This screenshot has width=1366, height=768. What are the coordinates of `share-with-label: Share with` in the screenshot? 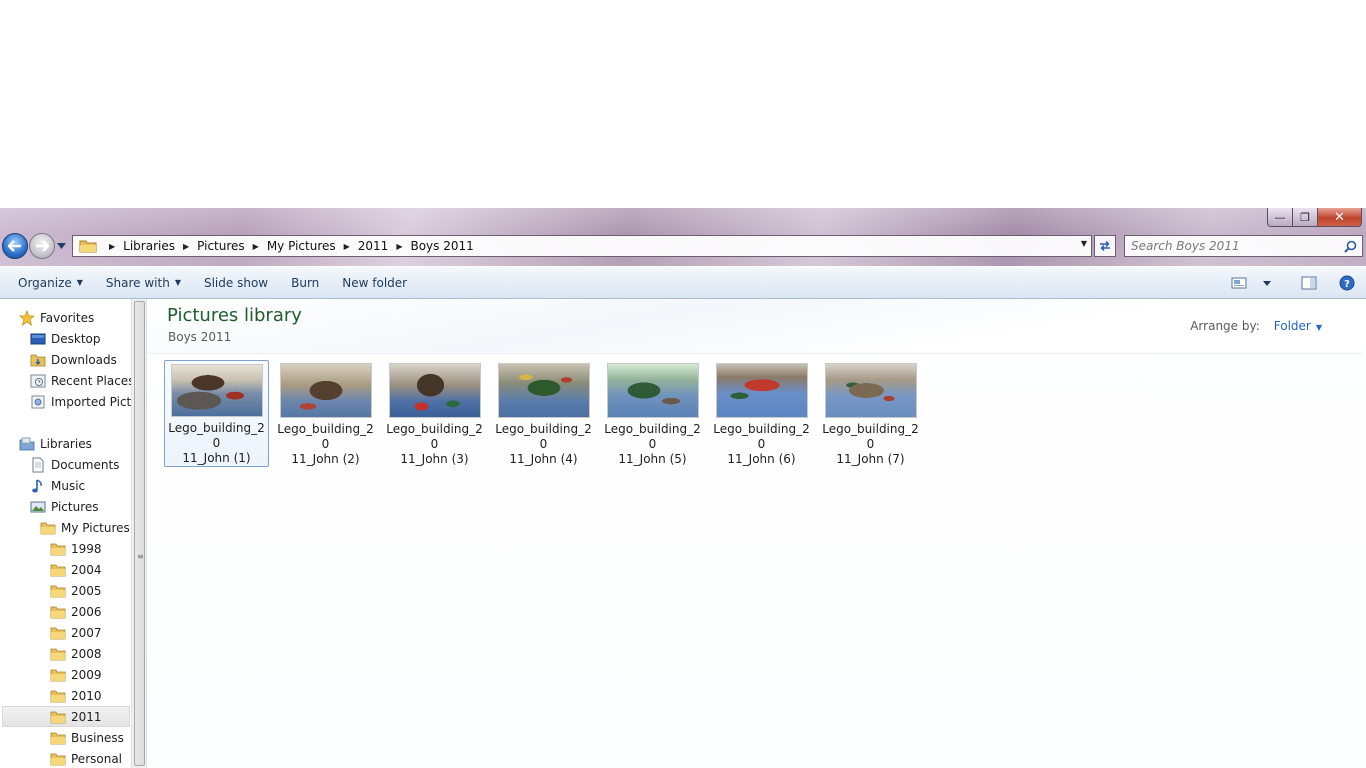 It's located at (137, 282).